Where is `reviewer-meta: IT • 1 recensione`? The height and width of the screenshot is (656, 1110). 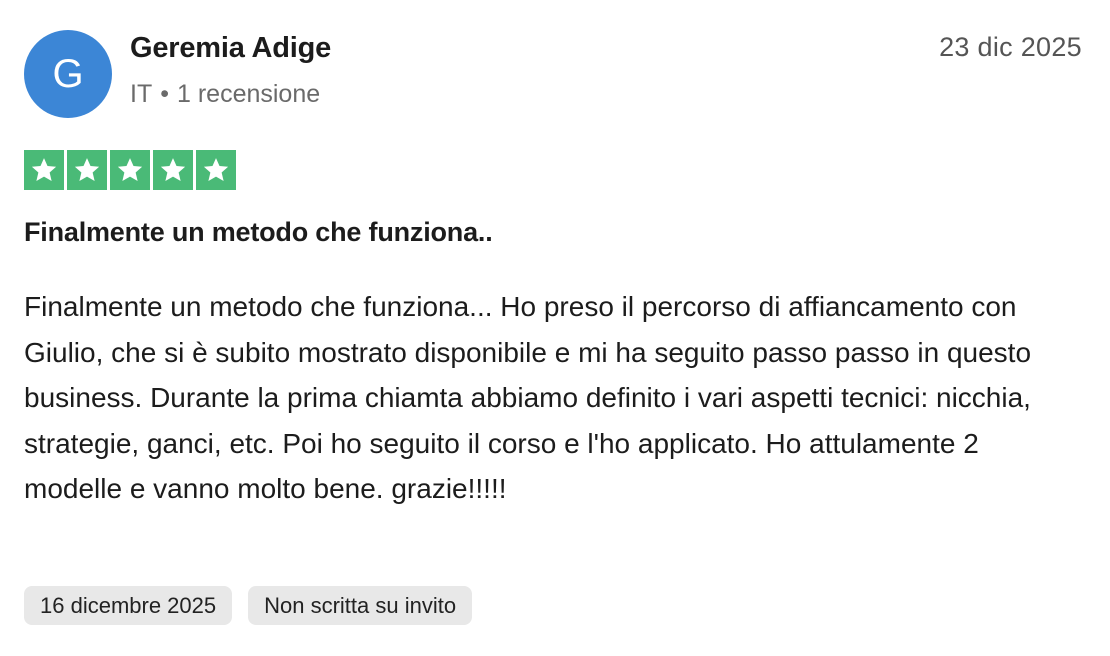 reviewer-meta: IT • 1 recensione is located at coordinates (225, 94).